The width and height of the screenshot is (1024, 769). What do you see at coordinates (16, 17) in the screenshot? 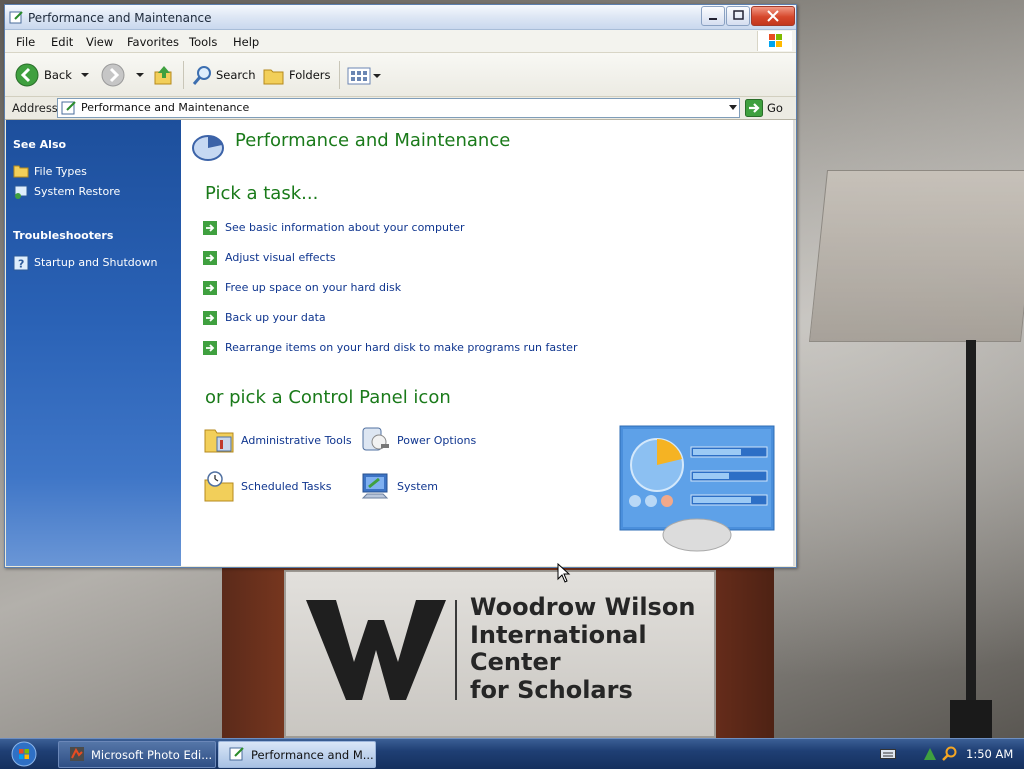
I see `control-panel-window-icon` at bounding box center [16, 17].